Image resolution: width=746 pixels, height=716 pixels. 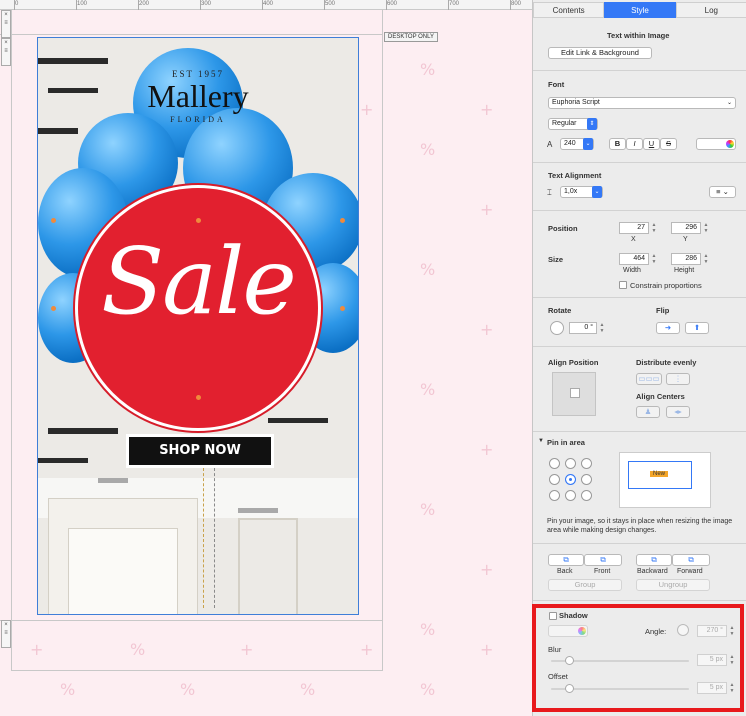 What do you see at coordinates (556, 84) in the screenshot?
I see `section-title: Font` at bounding box center [556, 84].